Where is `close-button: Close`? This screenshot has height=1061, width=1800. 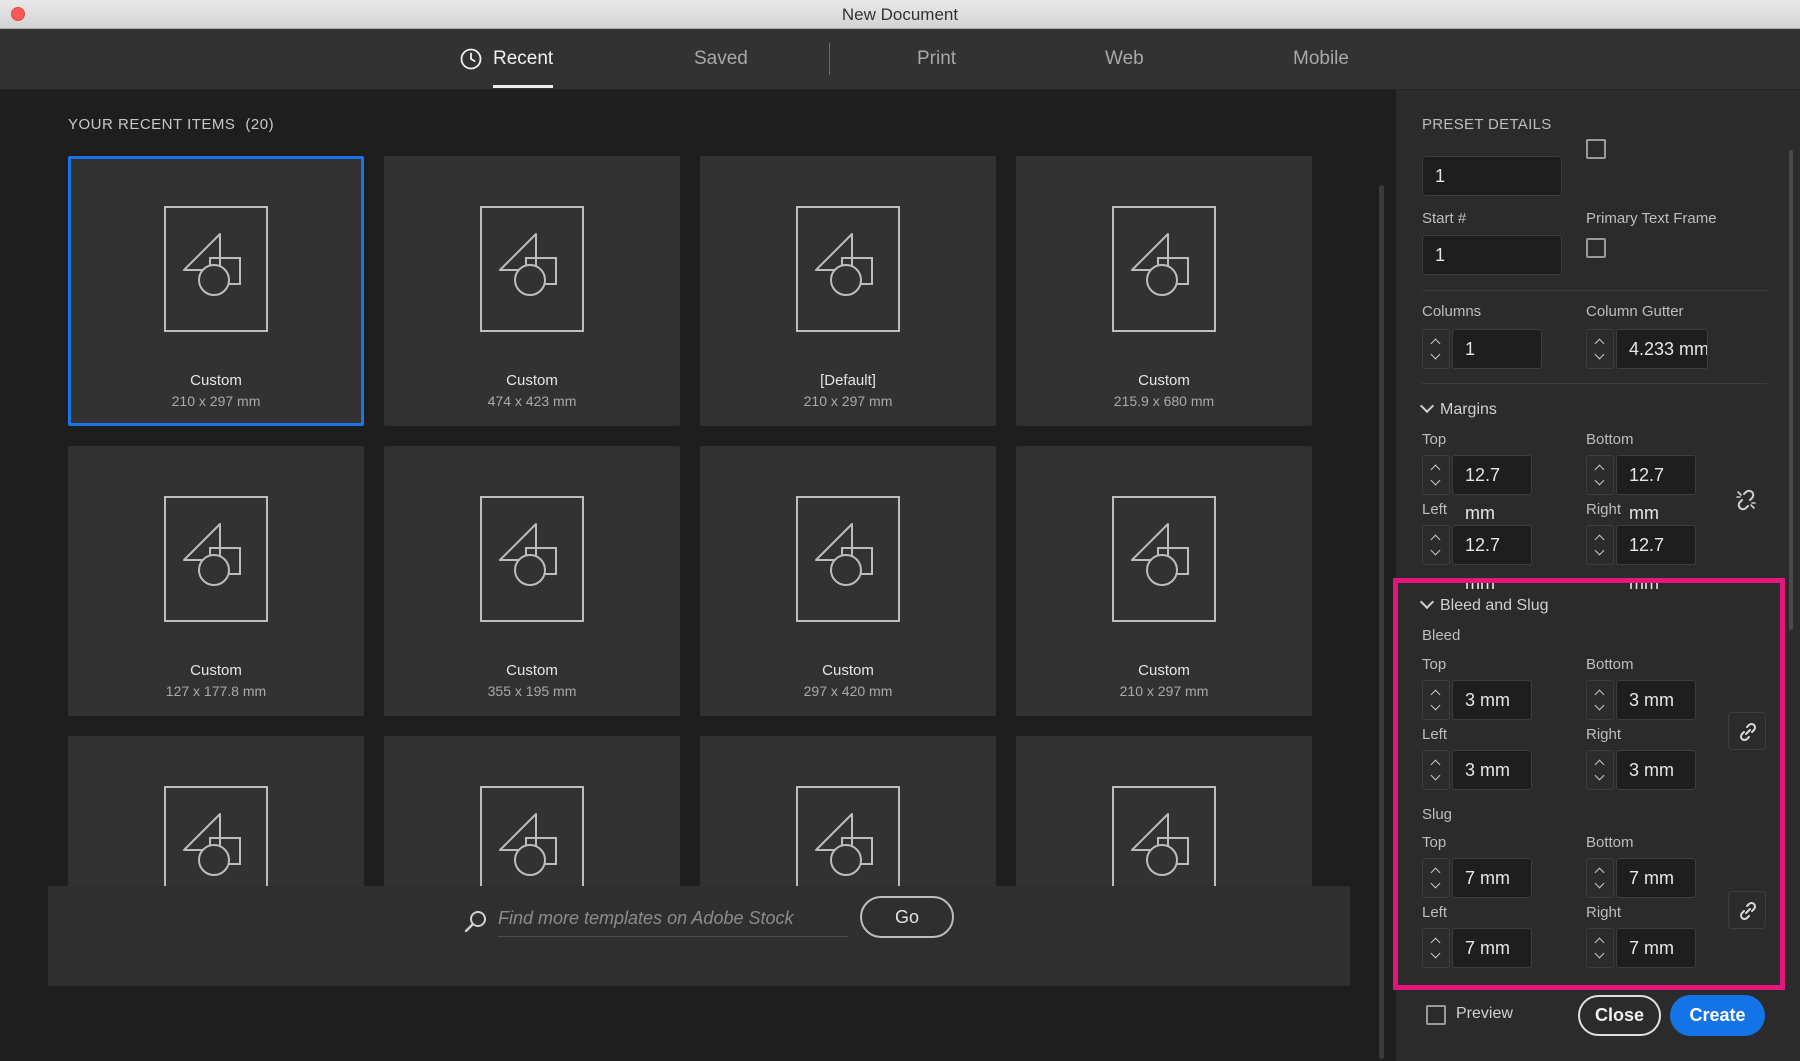
close-button: Close is located at coordinates (1619, 1015).